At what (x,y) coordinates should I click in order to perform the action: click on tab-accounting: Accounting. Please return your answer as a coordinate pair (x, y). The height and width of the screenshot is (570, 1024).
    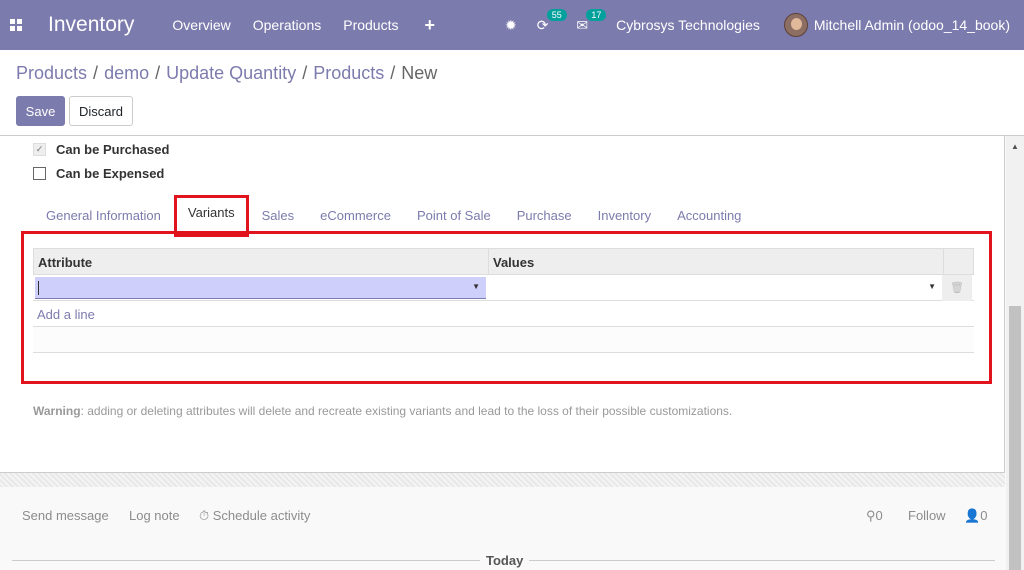
    Looking at the image, I should click on (709, 216).